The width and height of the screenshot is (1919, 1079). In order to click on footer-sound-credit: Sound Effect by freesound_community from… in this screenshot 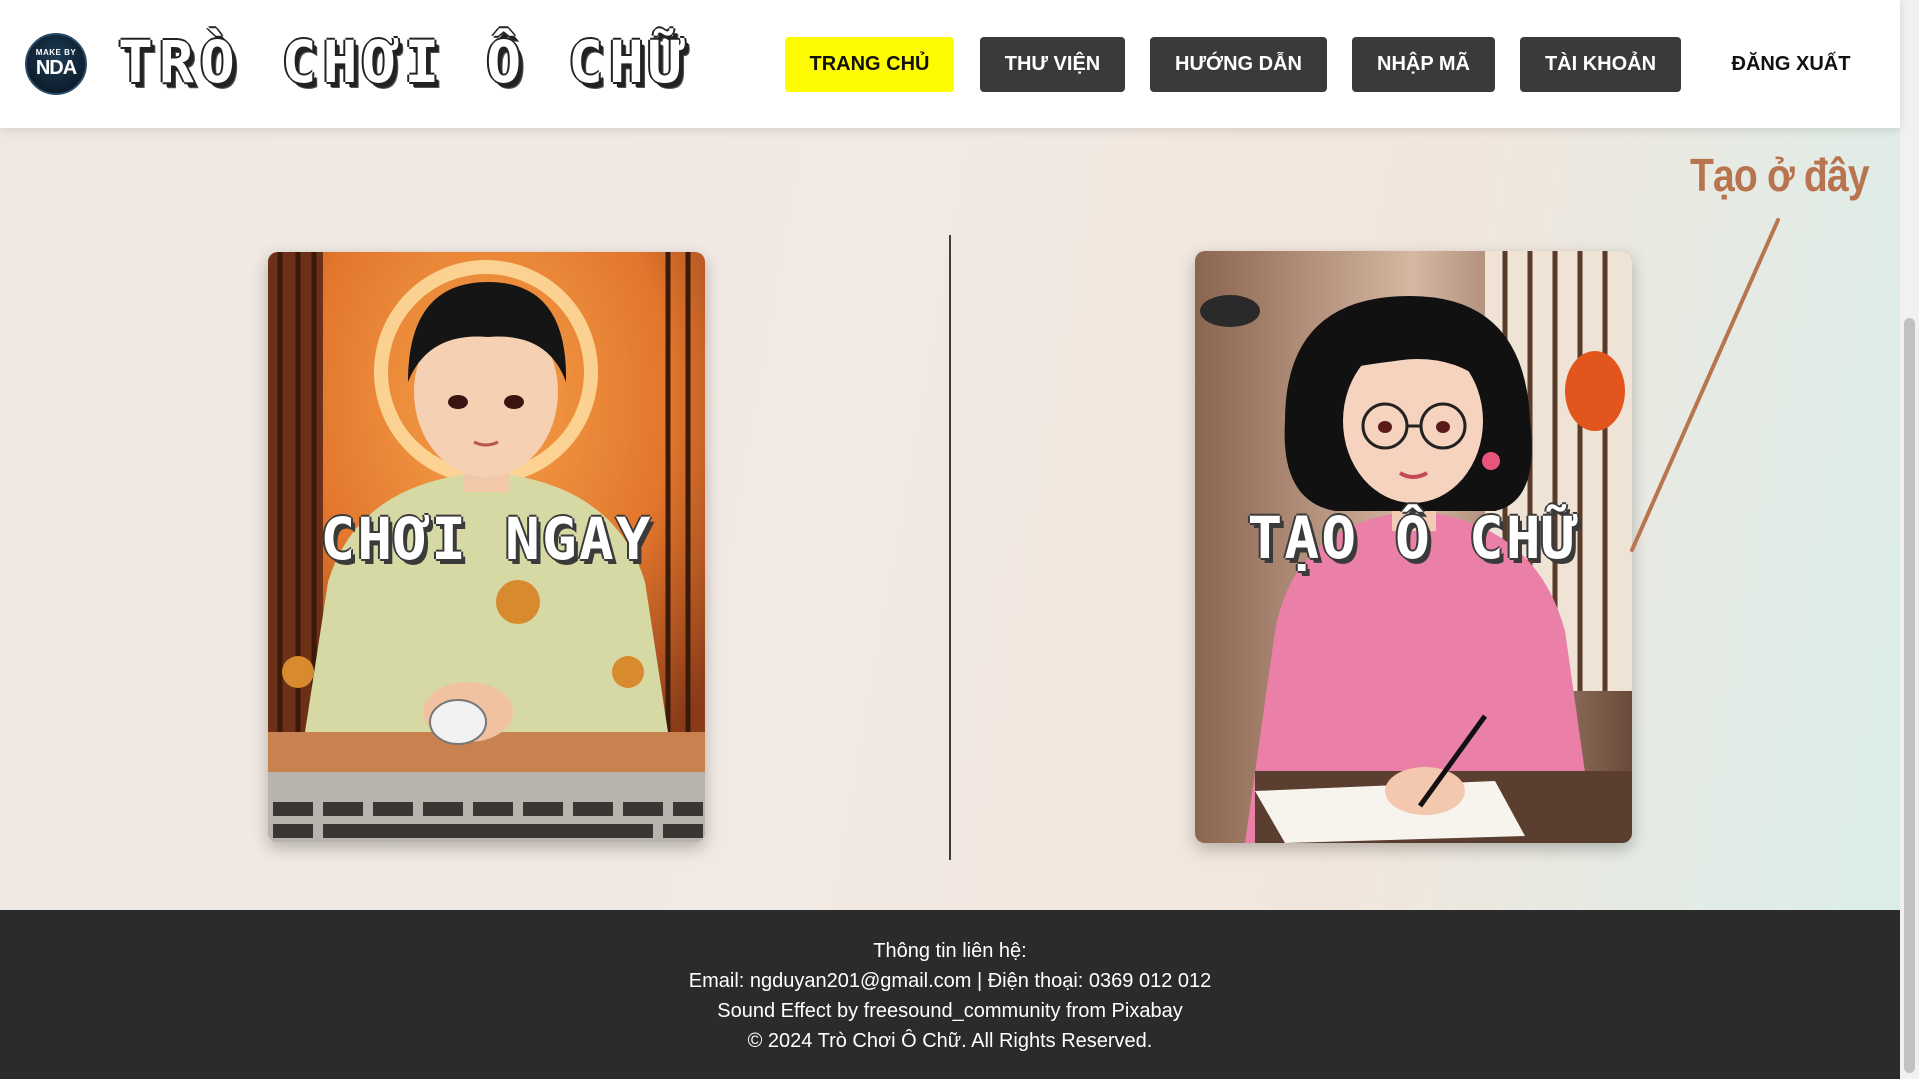, I will do `click(950, 1011)`.